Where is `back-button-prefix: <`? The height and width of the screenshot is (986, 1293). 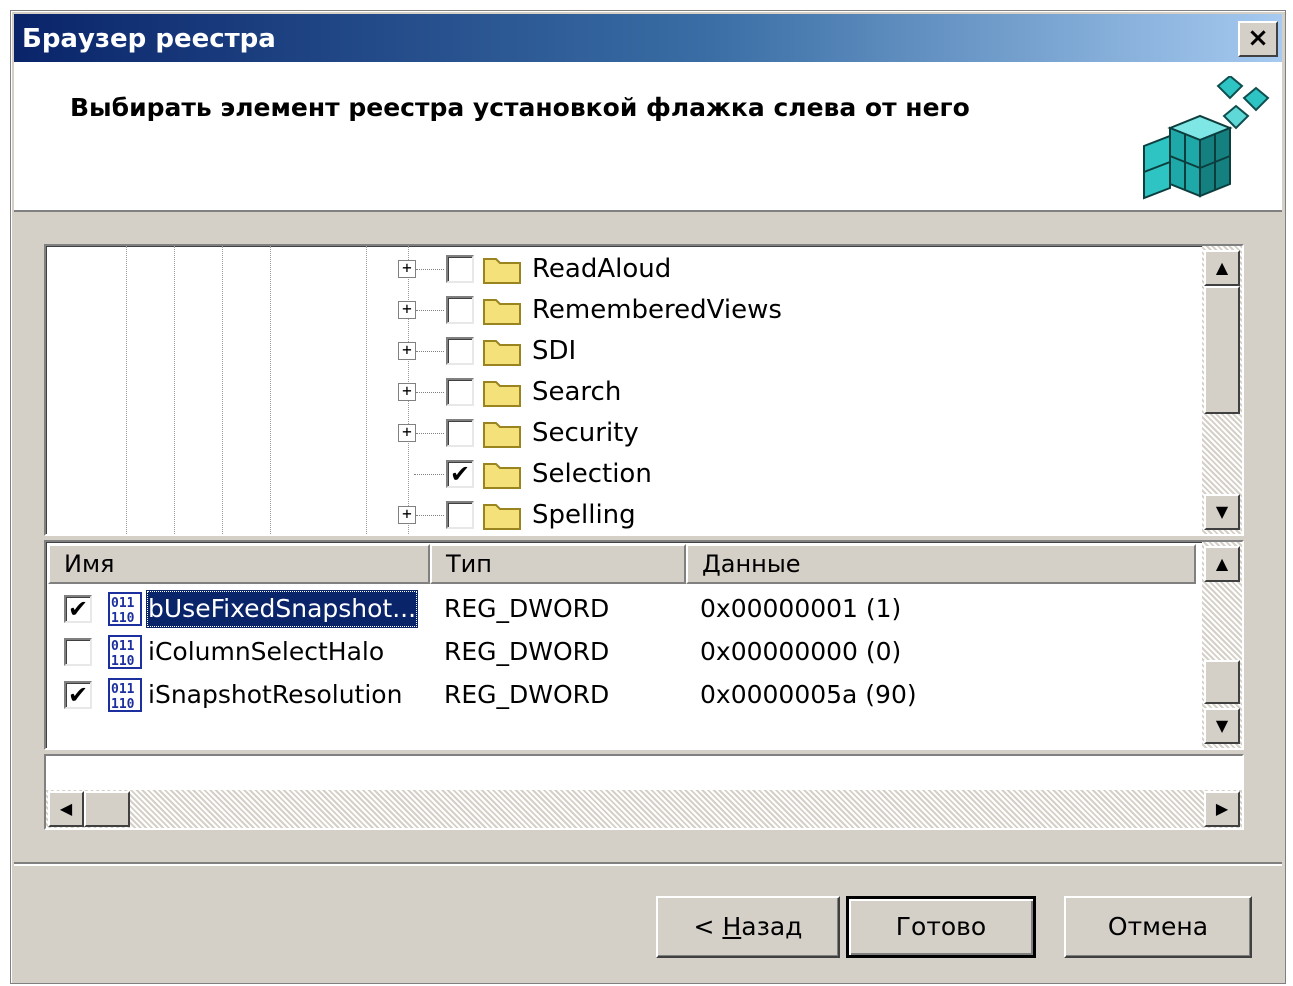 back-button-prefix: < is located at coordinates (708, 926).